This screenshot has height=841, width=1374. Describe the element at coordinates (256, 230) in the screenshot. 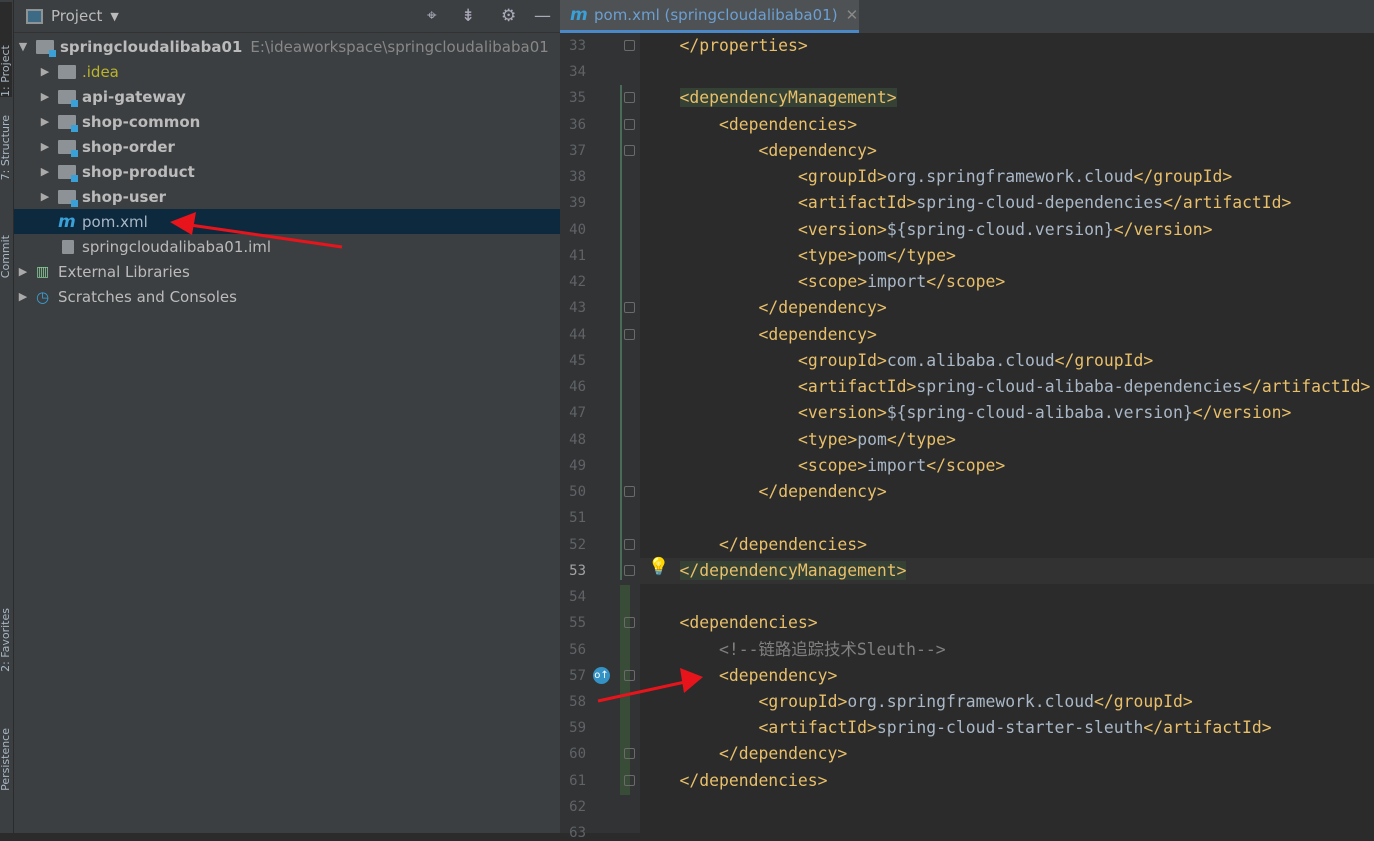

I see `red-arrow-pom` at that location.